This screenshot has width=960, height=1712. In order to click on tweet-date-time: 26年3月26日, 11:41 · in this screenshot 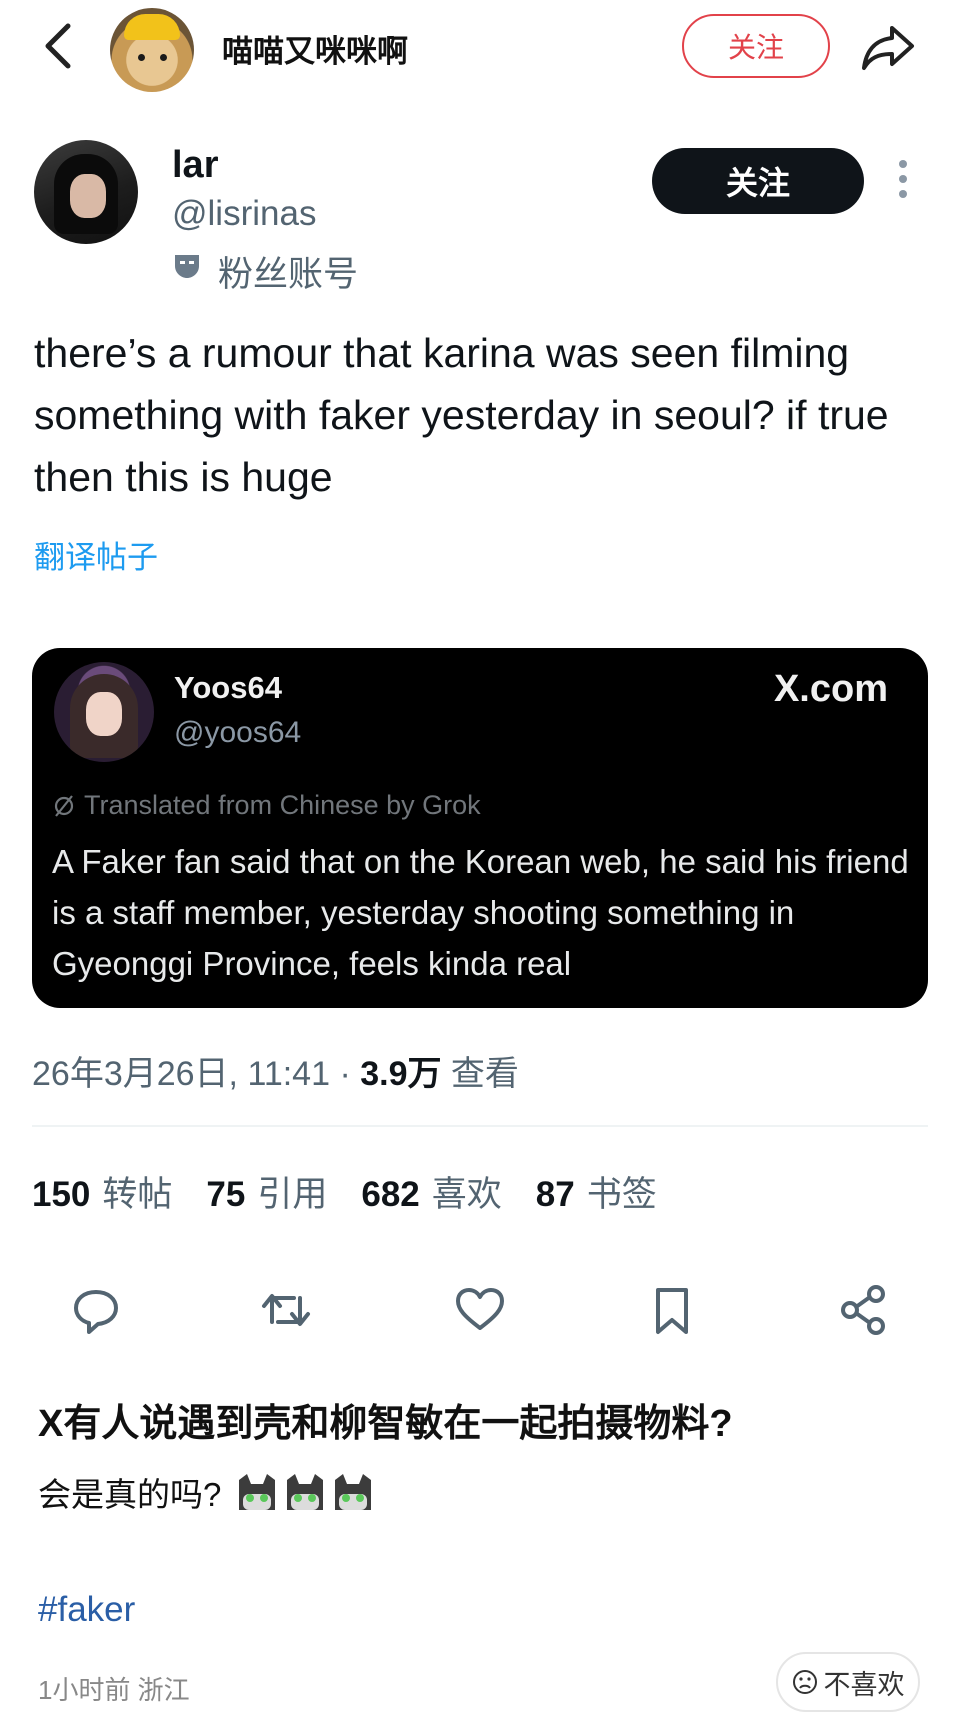, I will do `click(196, 1074)`.